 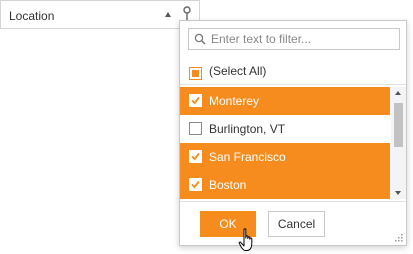 What do you see at coordinates (285, 101) in the screenshot?
I see `list-item: Monterey` at bounding box center [285, 101].